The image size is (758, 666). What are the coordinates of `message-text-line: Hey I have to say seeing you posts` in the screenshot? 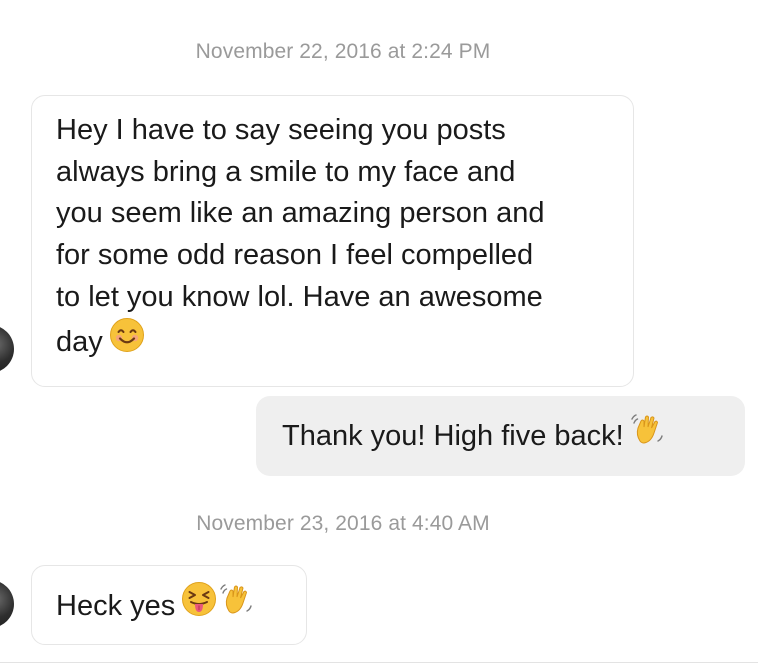 It's located at (281, 130).